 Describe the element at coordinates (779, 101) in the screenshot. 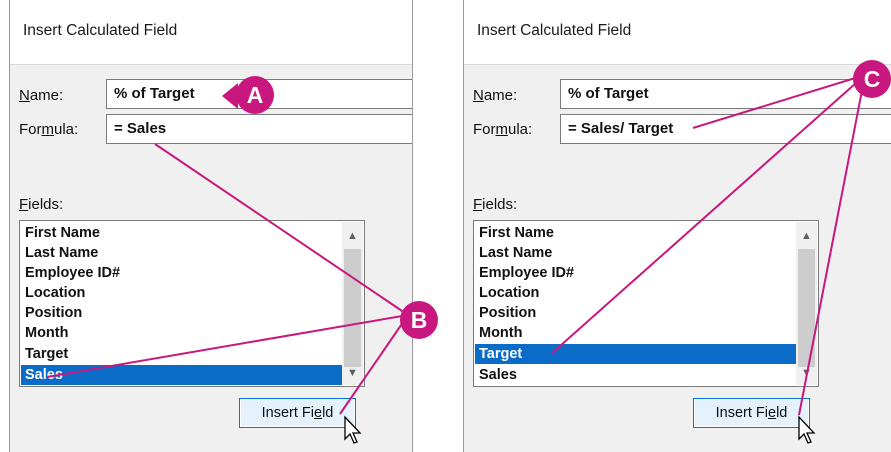

I see `callout-c-line-formula` at that location.